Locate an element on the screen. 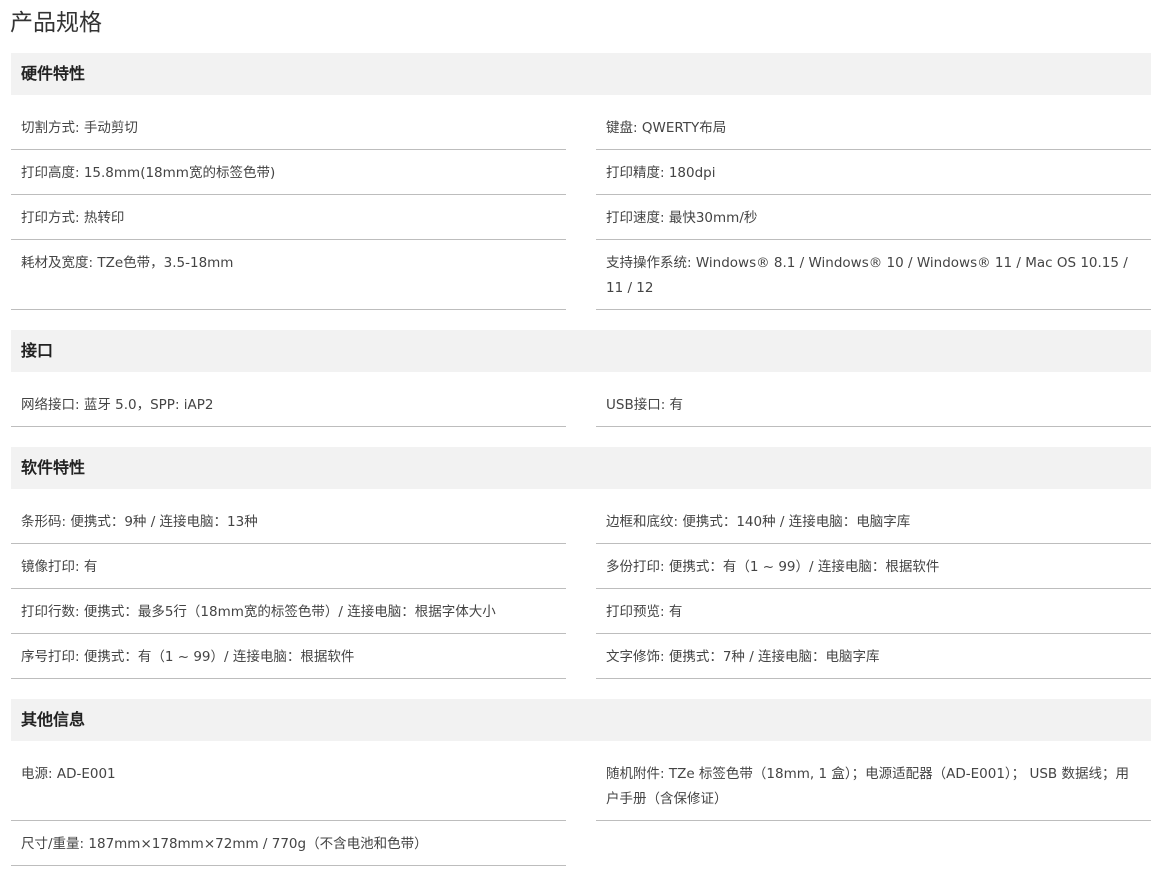  spec-print-speed: 打印速度: 最快30mm/秒 is located at coordinates (873, 223).